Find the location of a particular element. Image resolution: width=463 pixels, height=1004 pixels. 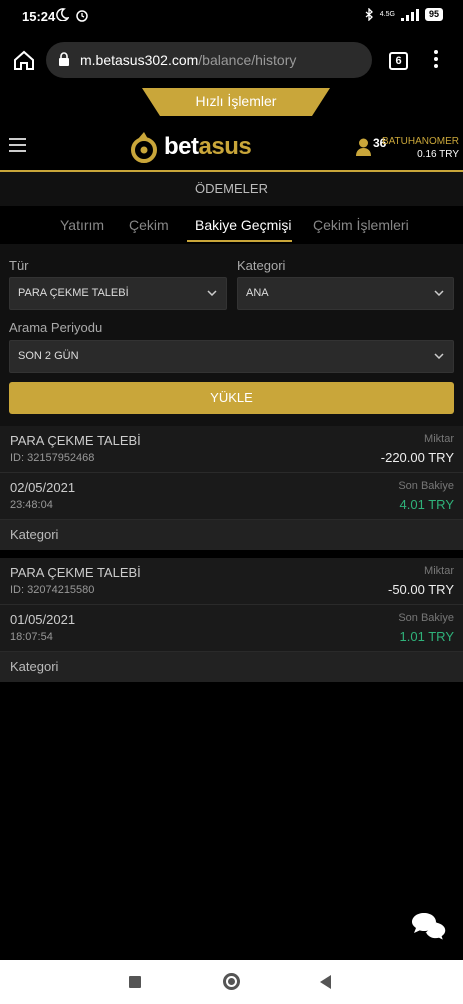

system-navigation-bar is located at coordinates (231, 982).